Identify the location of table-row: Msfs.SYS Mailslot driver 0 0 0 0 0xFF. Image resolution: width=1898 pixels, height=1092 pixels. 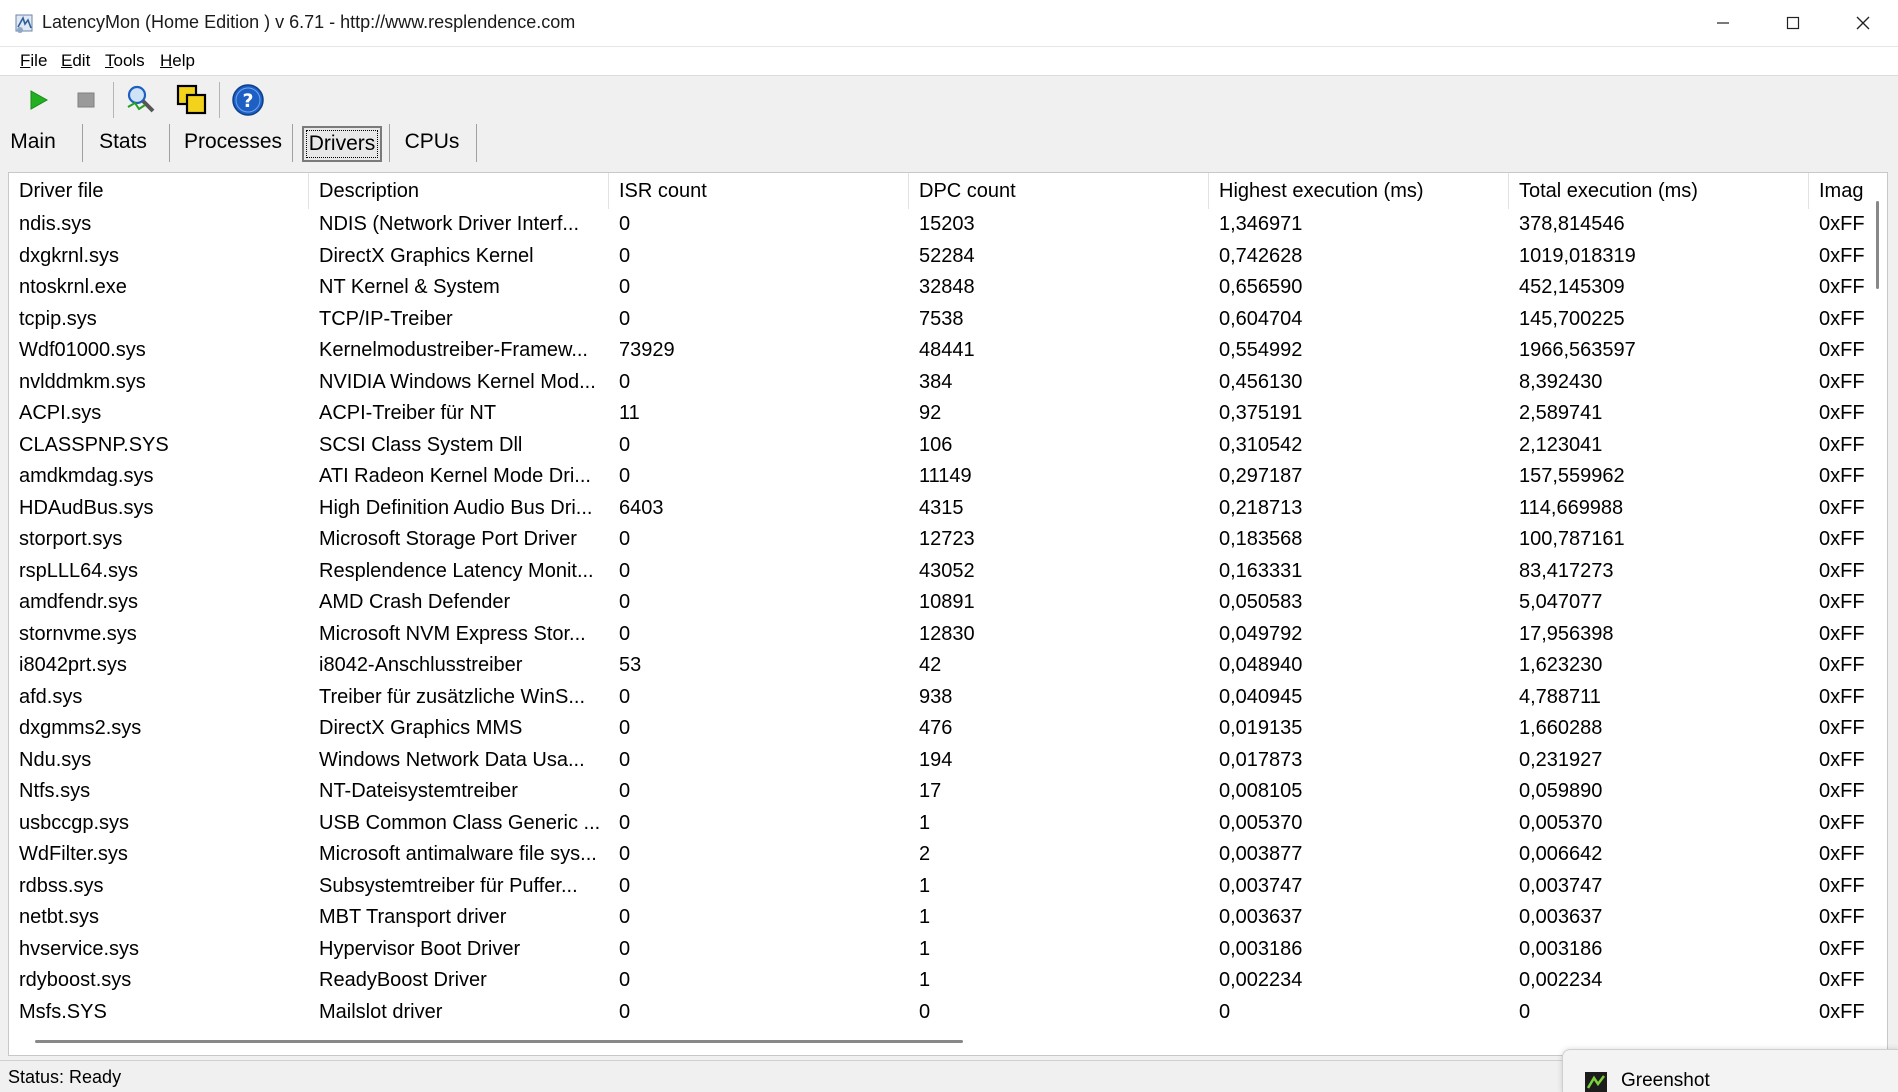
(939, 1013).